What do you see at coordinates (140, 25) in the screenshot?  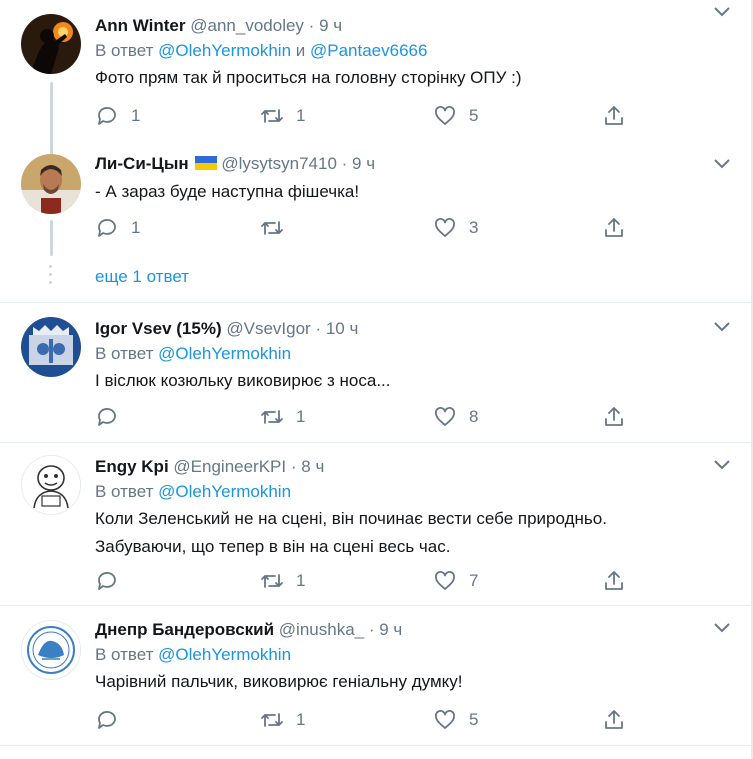 I see `author-name: Ann Winter` at bounding box center [140, 25].